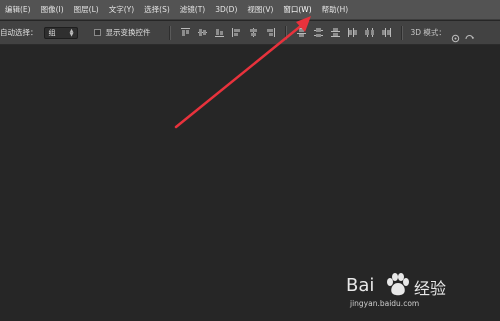 The height and width of the screenshot is (321, 500). I want to click on options-bar: 自动选择： 组 ▲ ▼ 显示变换控件 3D 模式：, so click(250, 33).